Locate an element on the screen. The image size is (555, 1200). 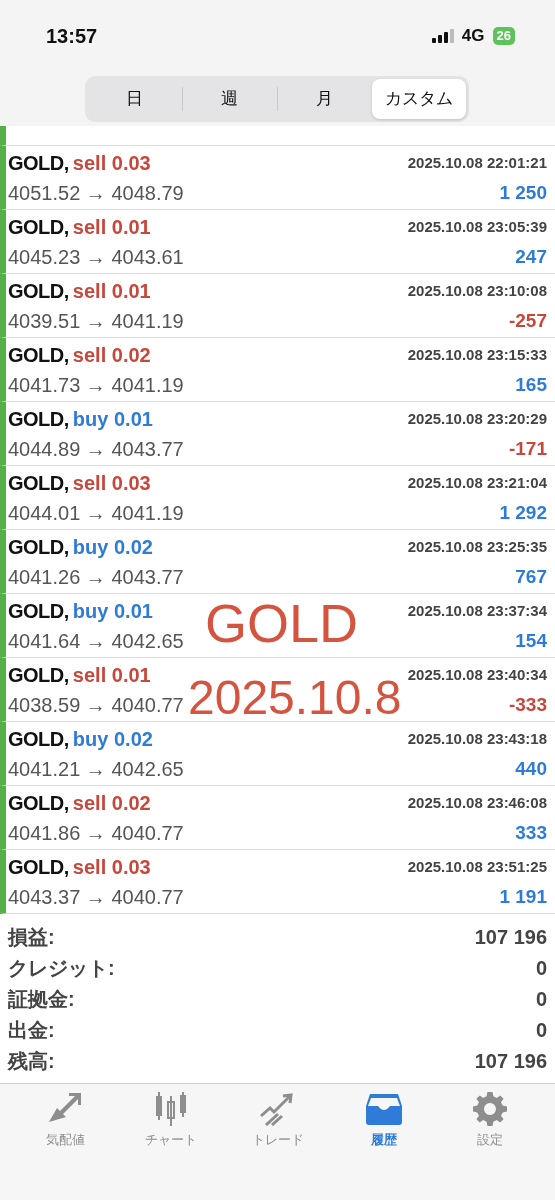
inbox-icon is located at coordinates (383, 1109).